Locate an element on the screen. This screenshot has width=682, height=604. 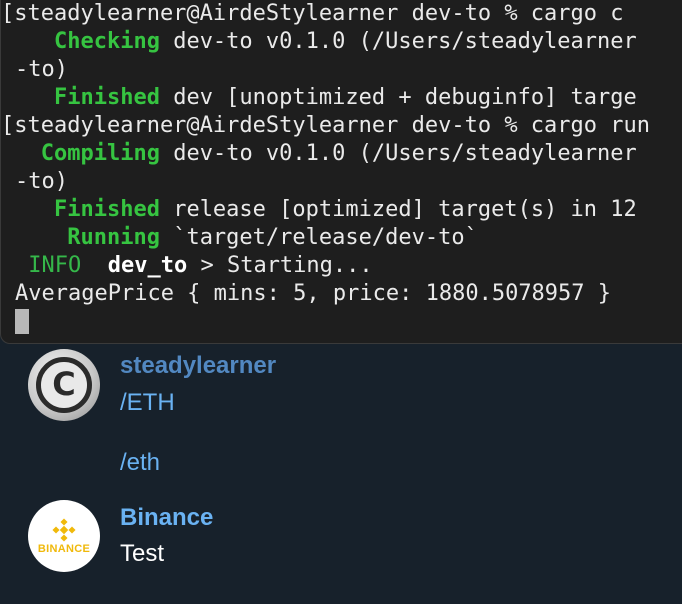
command-link: /eth is located at coordinates (140, 463).